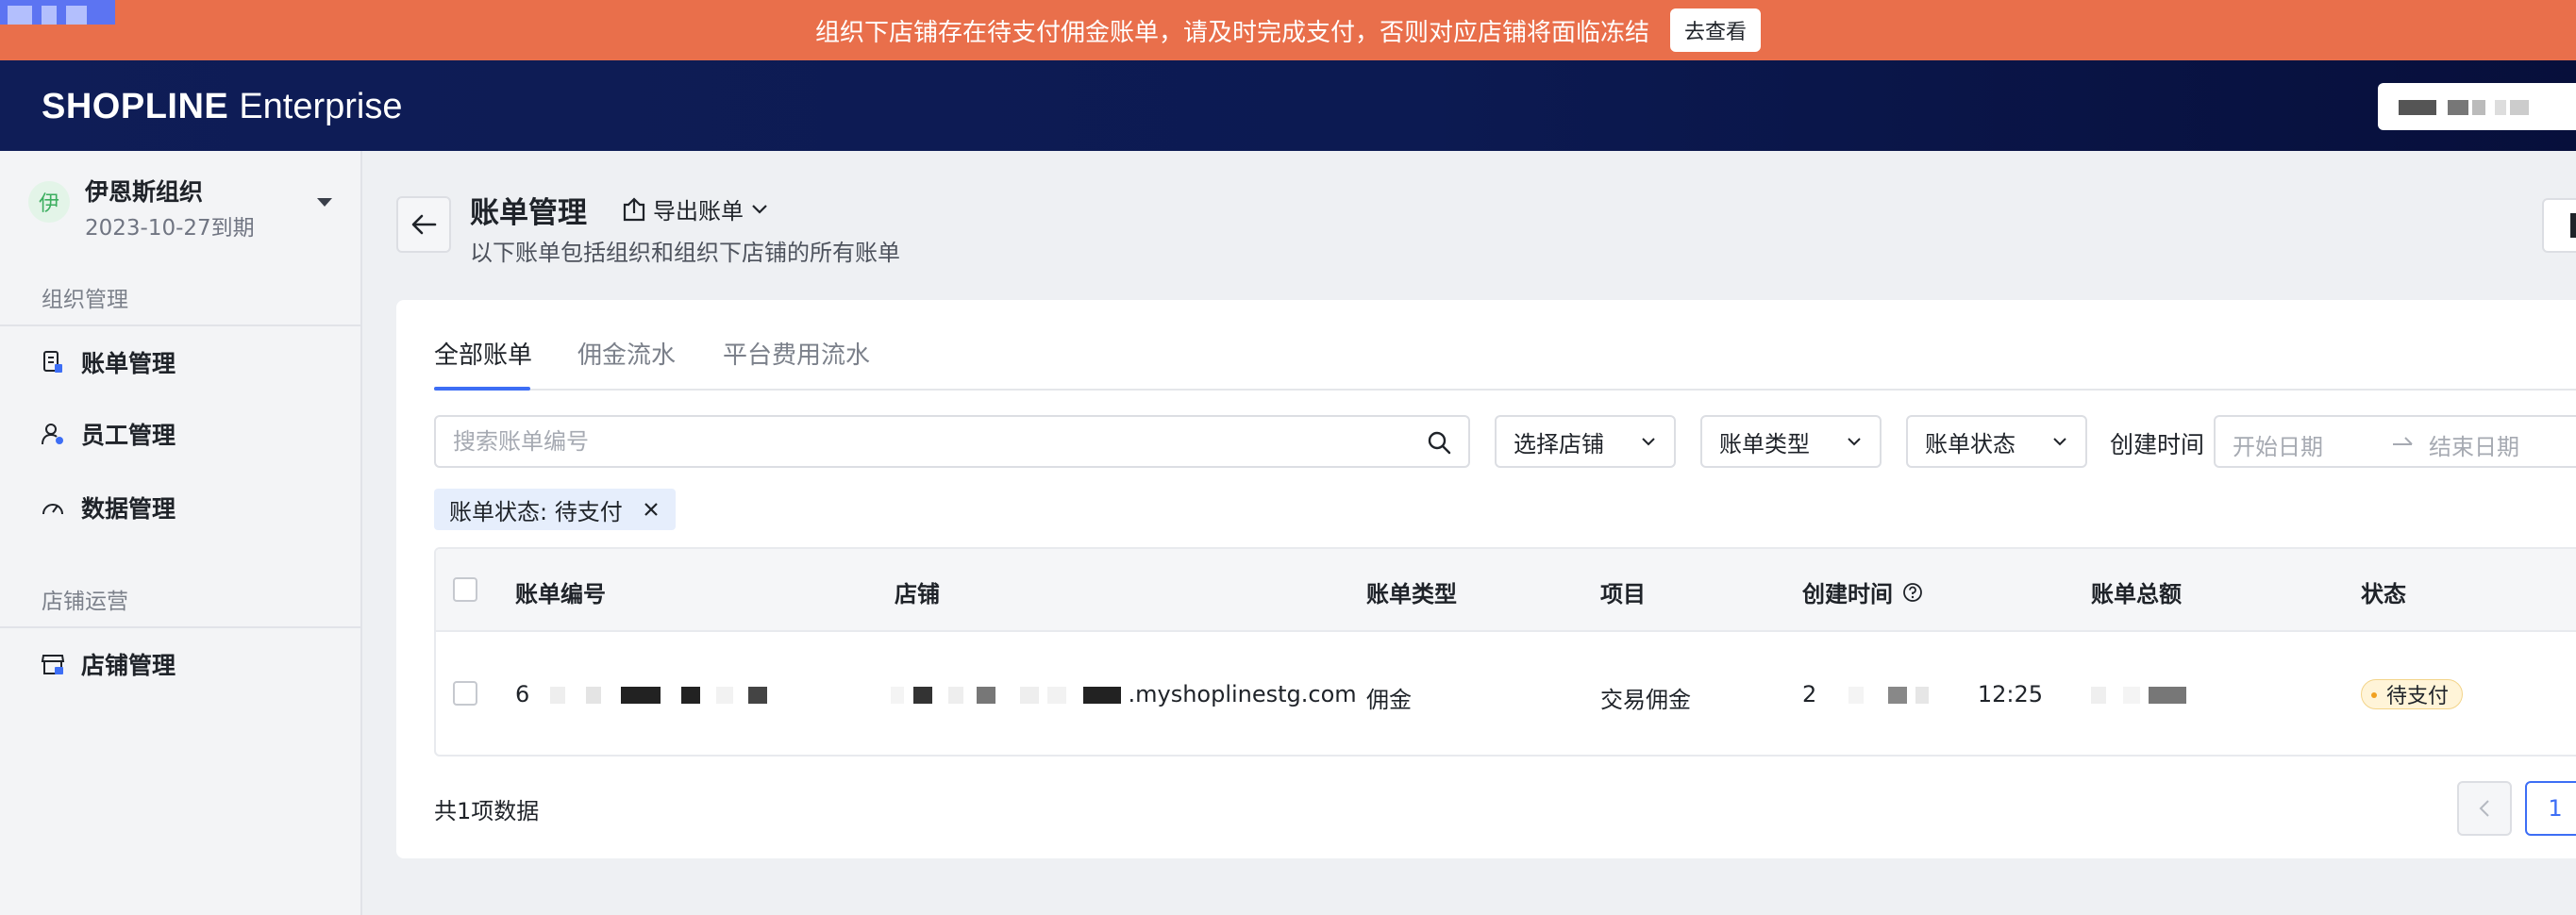 This screenshot has height=915, width=2576. What do you see at coordinates (181, 363) in the screenshot?
I see `sidebar-item-bills: 账单管理` at bounding box center [181, 363].